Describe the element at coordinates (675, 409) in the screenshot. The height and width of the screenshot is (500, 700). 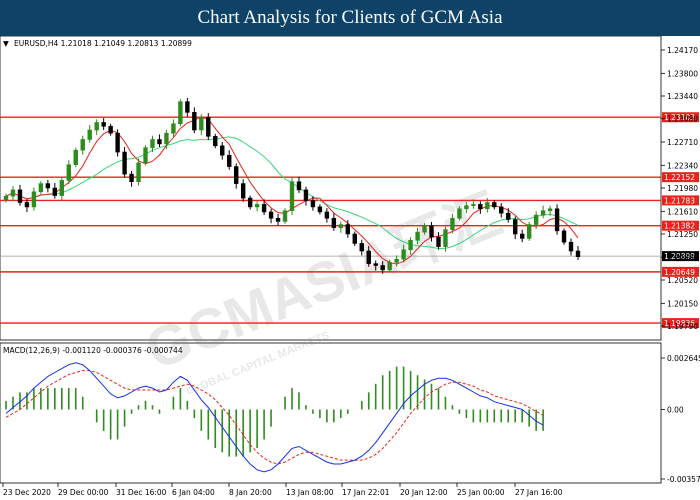
I see `macd-tick-label: 0.00` at that location.